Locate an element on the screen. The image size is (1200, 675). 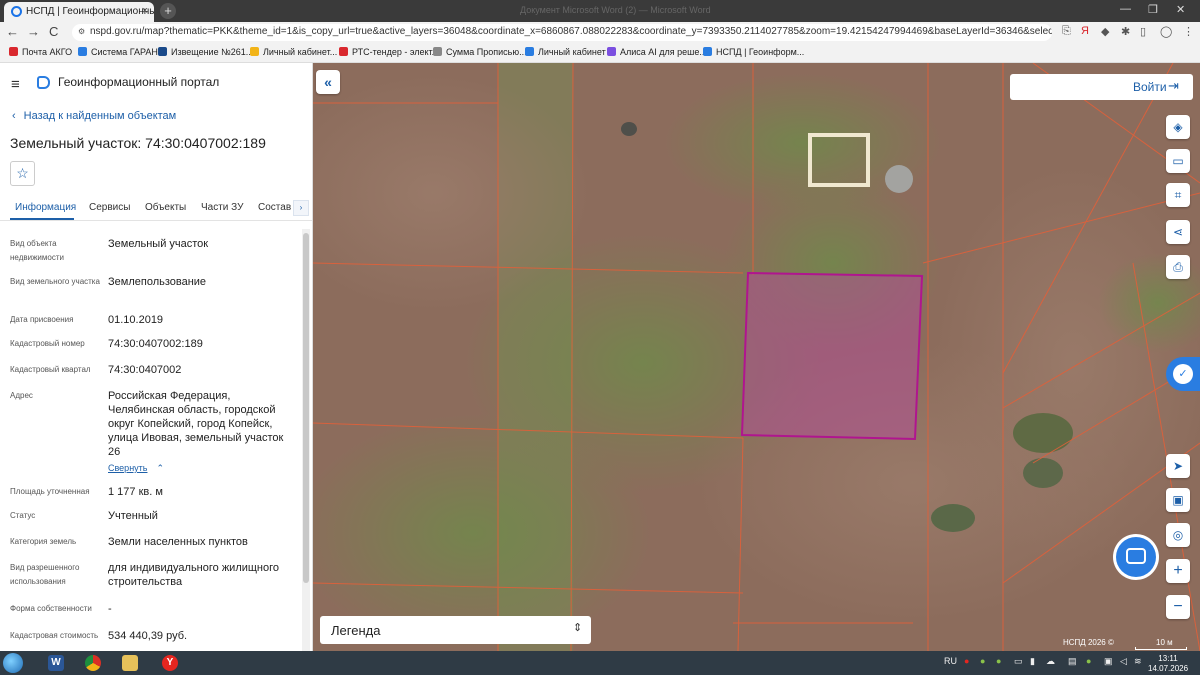
menu-icon: ≡ is located at coordinates (15, 84).